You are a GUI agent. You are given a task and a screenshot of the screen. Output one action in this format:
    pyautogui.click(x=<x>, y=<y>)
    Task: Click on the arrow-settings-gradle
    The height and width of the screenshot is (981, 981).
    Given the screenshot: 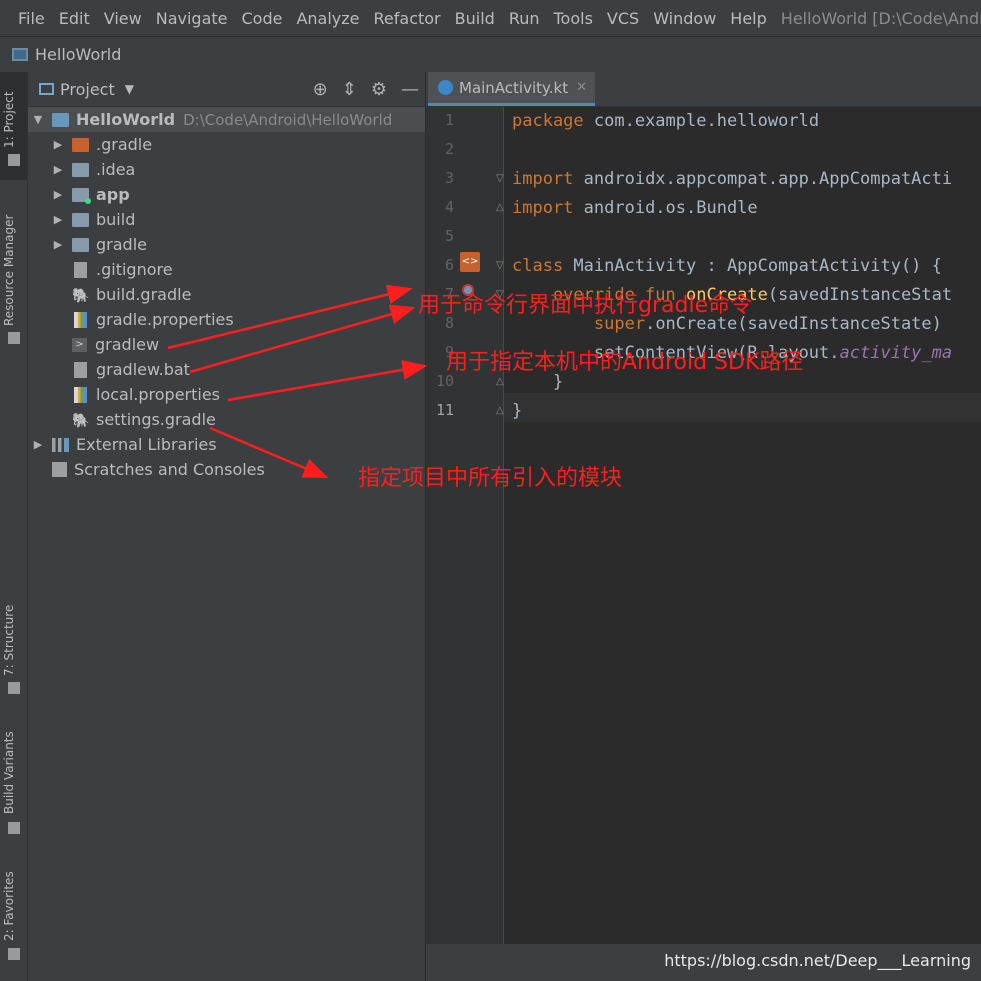 What is the action you would take?
    pyautogui.click(x=269, y=452)
    